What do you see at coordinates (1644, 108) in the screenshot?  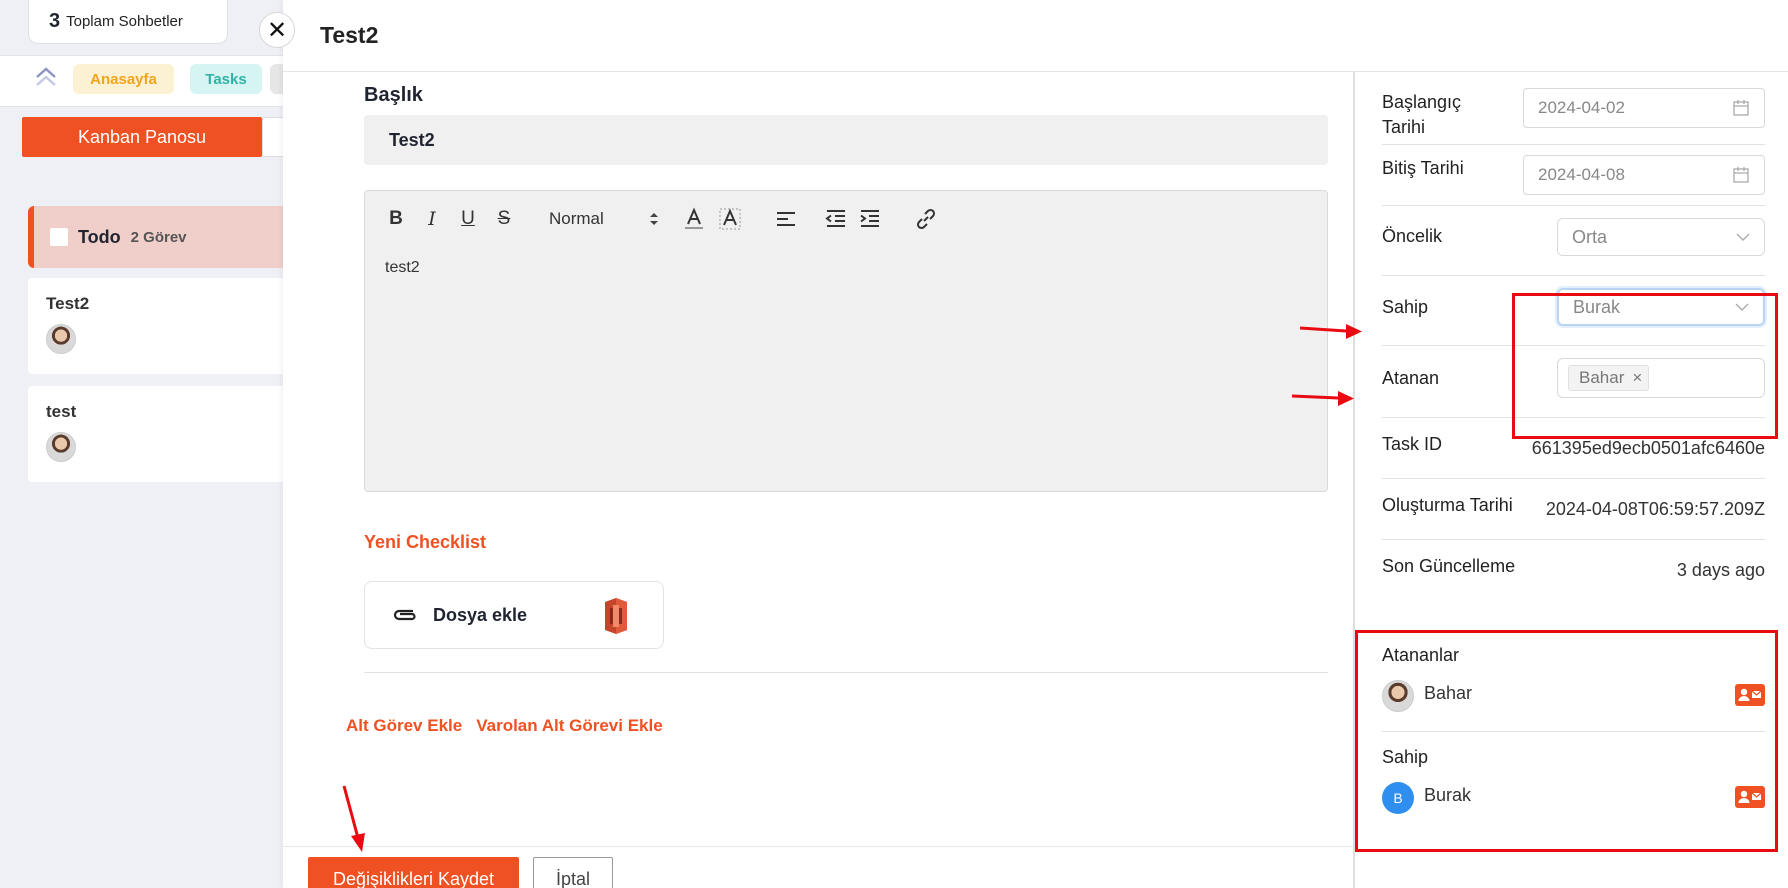 I see `start-date-picker: 2024-04-02` at bounding box center [1644, 108].